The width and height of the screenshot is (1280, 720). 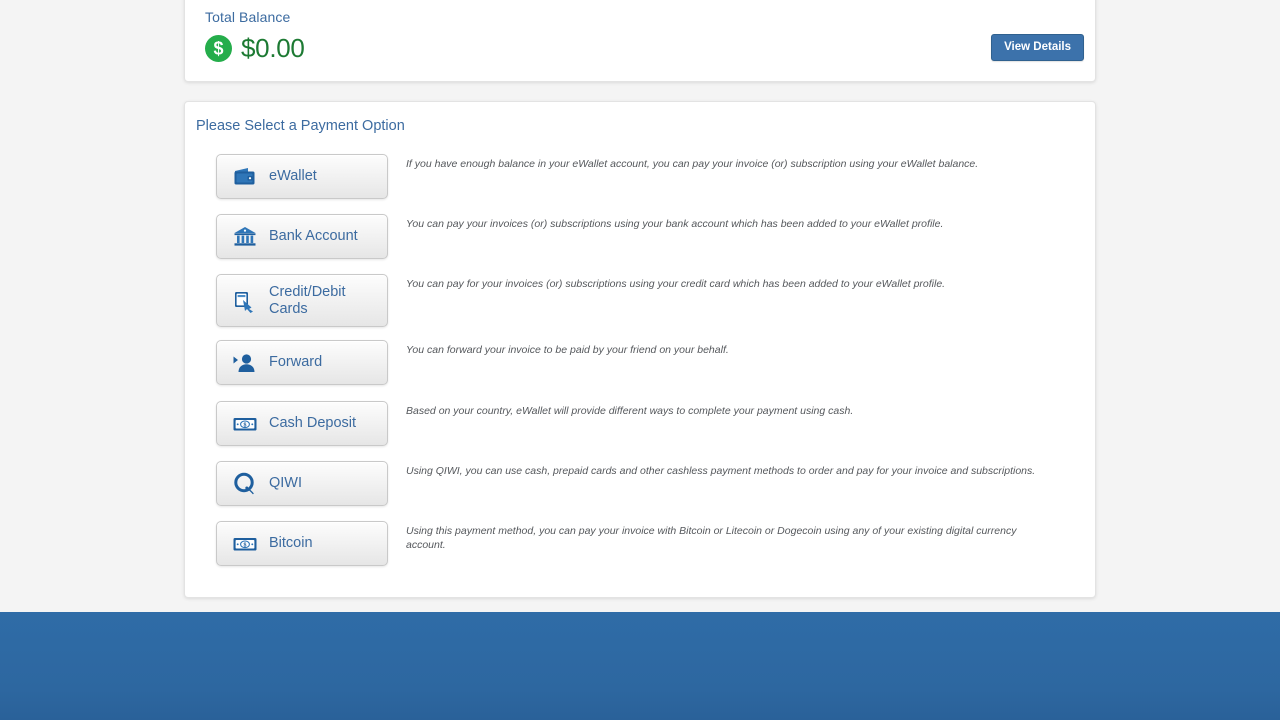 What do you see at coordinates (273, 48) in the screenshot?
I see `balance-amount: $0.00` at bounding box center [273, 48].